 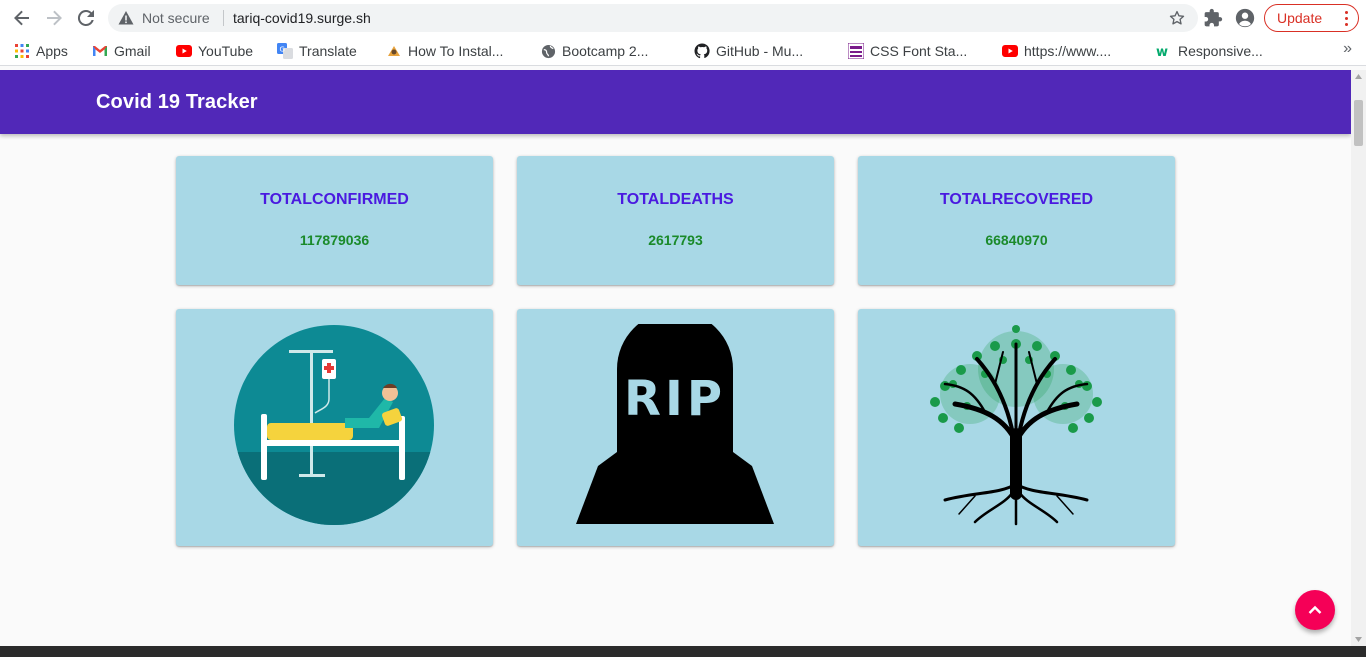 I want to click on back-button, so click(x=22, y=18).